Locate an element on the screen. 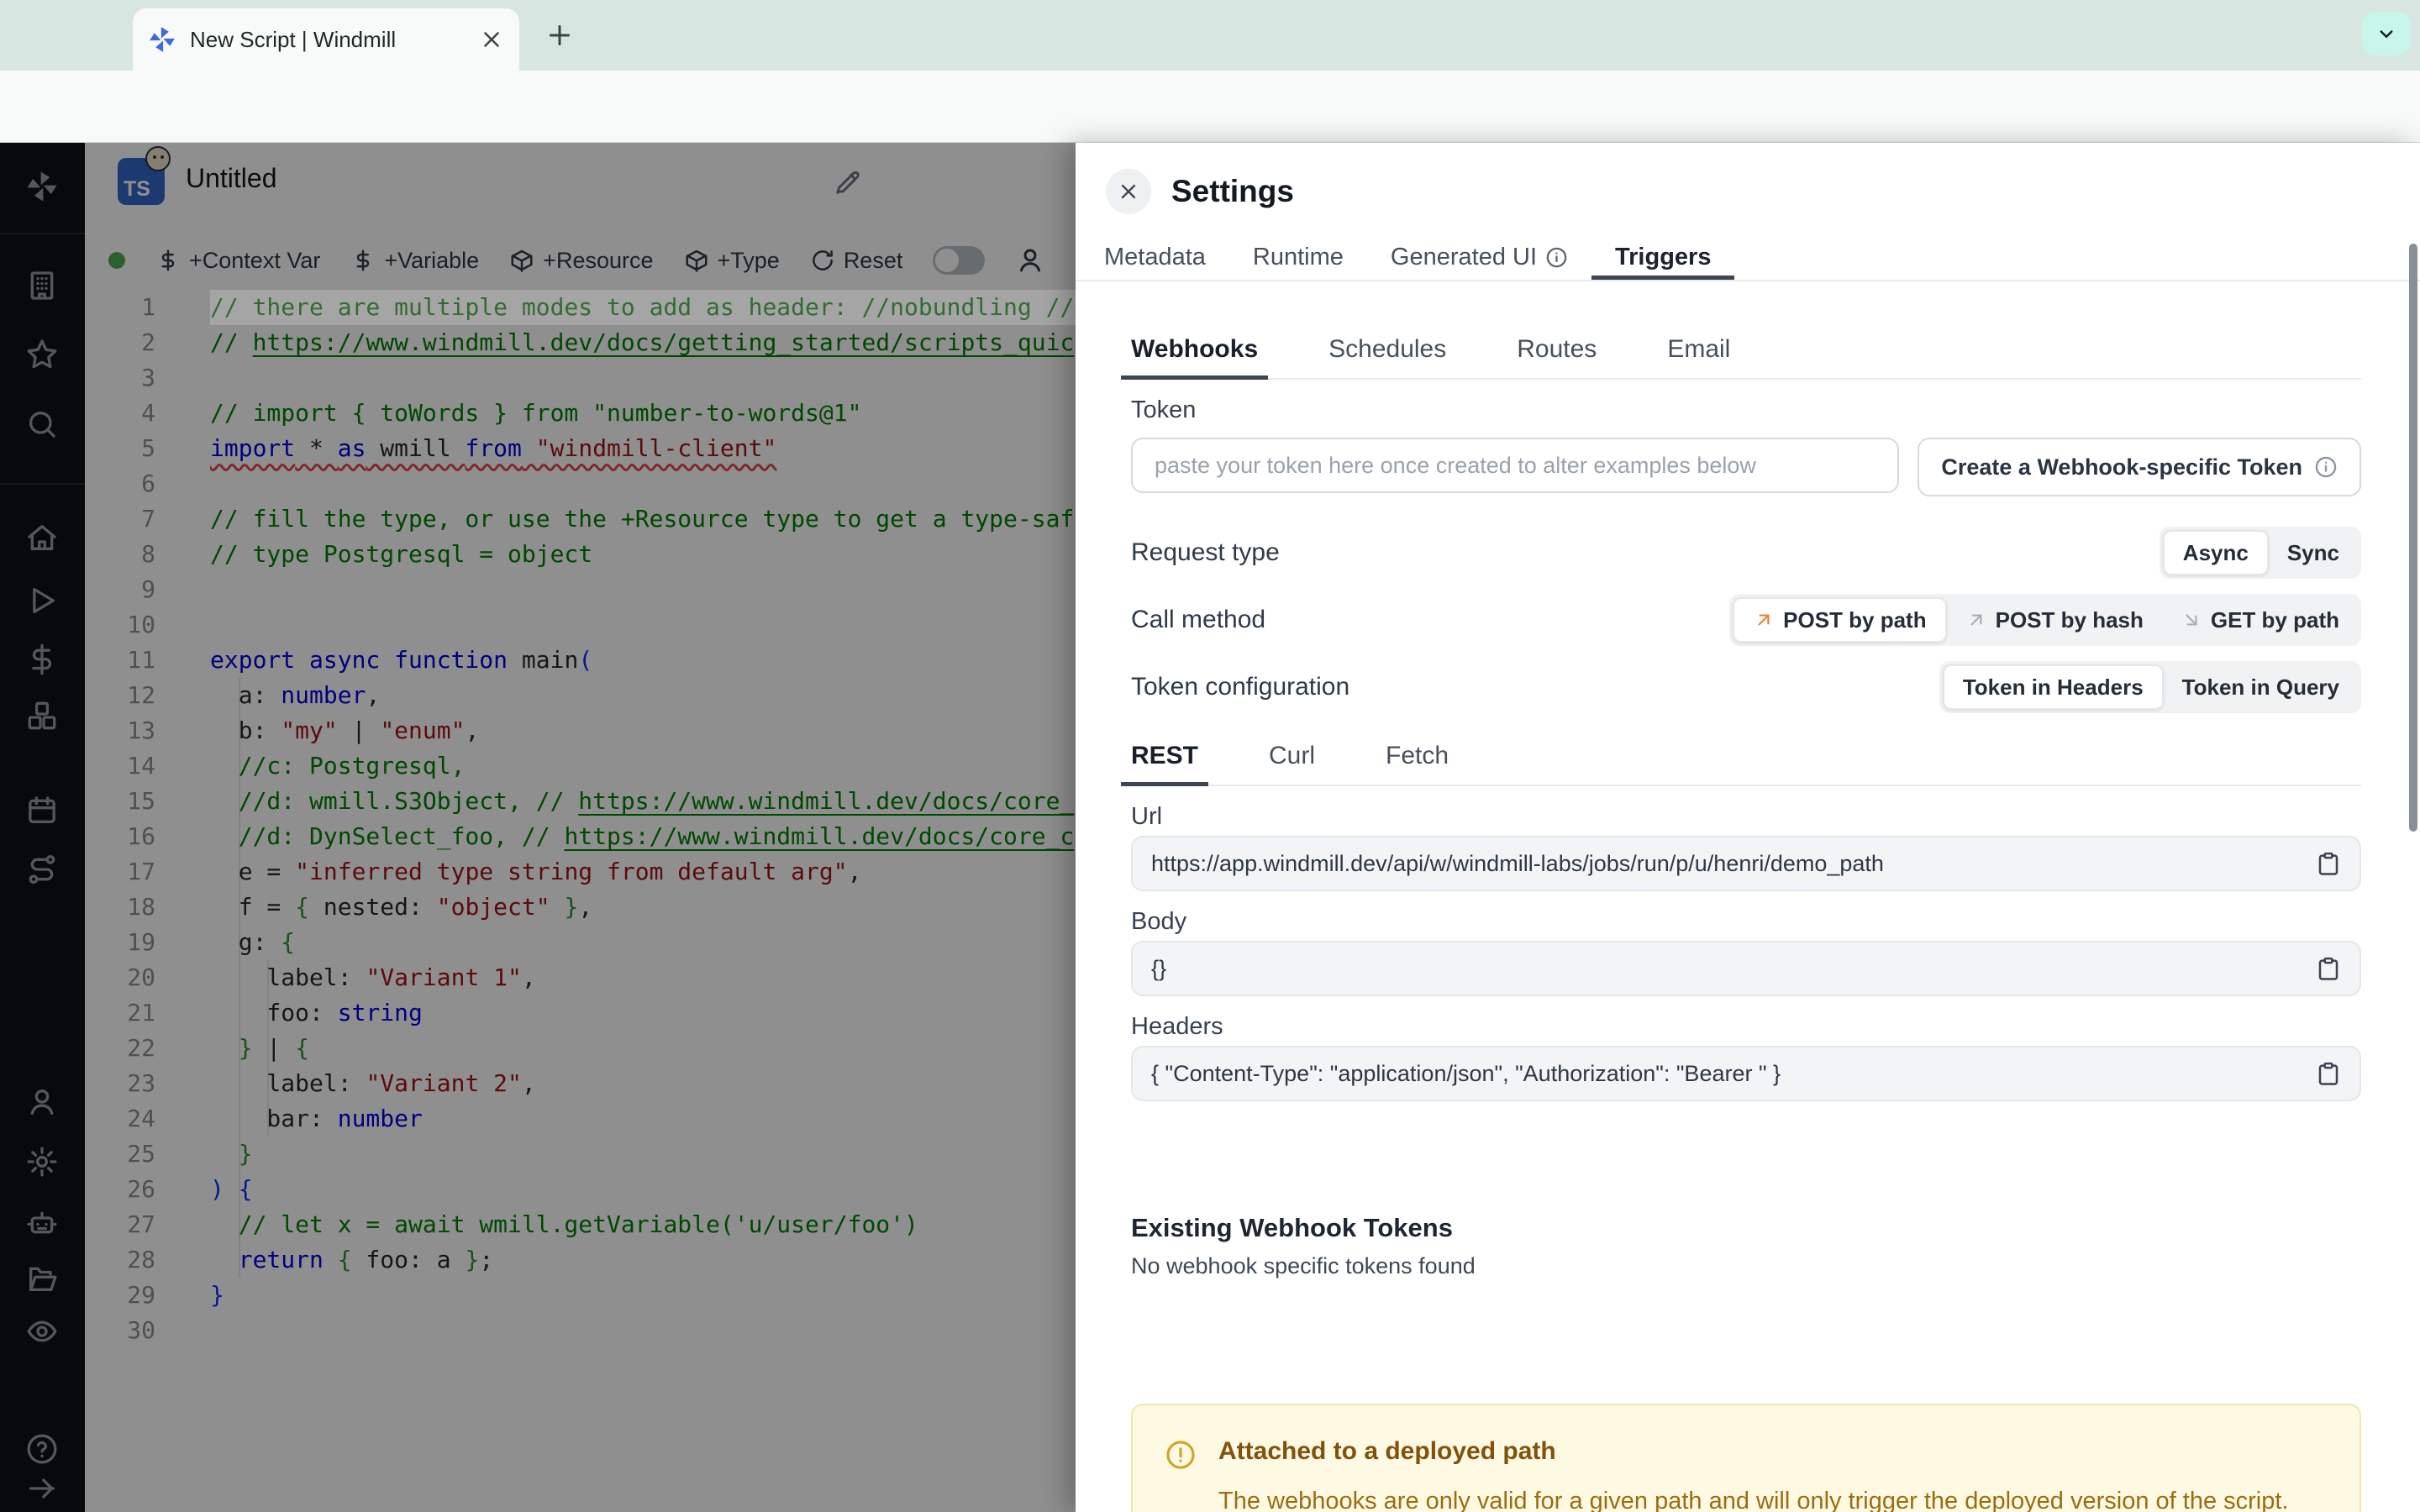 The height and width of the screenshot is (1512, 2420). close-icon is located at coordinates (1128, 191).